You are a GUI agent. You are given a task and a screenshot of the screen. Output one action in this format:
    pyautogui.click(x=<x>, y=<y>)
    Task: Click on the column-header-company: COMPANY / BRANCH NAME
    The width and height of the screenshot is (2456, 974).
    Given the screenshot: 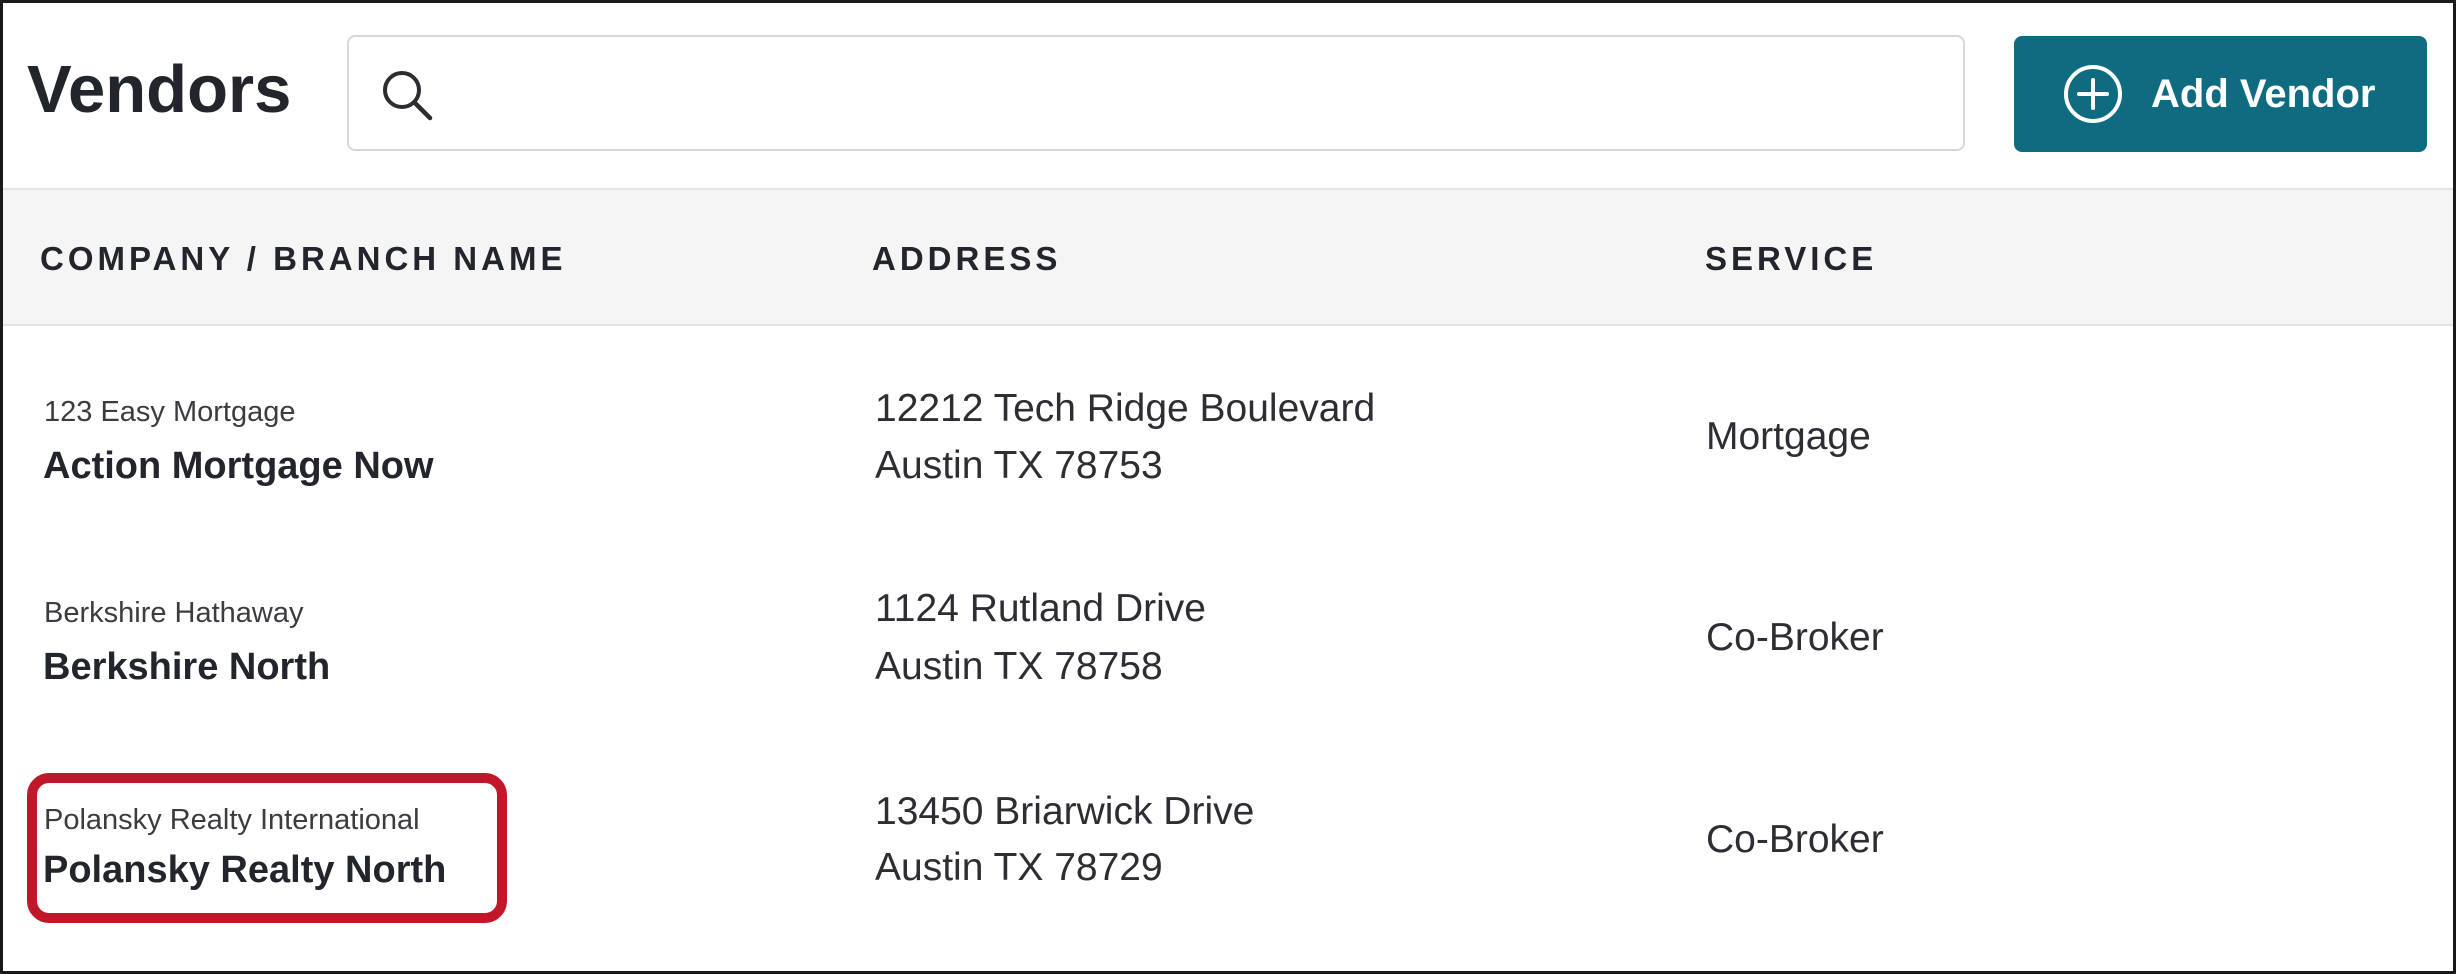 What is the action you would take?
    pyautogui.click(x=303, y=259)
    